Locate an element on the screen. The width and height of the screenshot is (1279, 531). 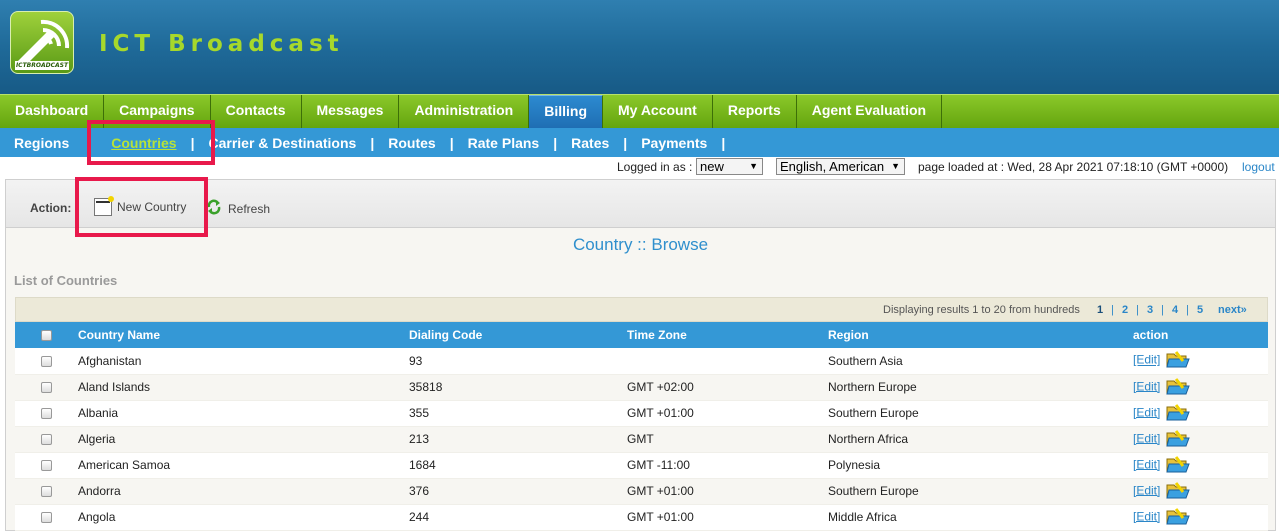
region-cell: Northern Europe is located at coordinates (980, 387).